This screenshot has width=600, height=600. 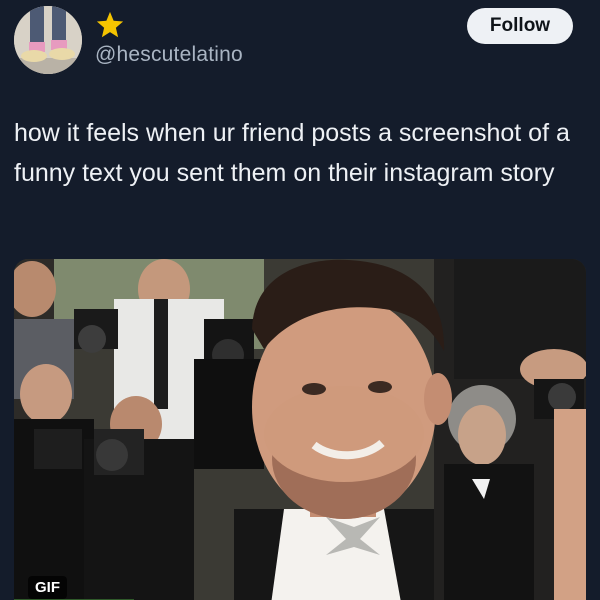 What do you see at coordinates (520, 26) in the screenshot?
I see `follow-button: Follow` at bounding box center [520, 26].